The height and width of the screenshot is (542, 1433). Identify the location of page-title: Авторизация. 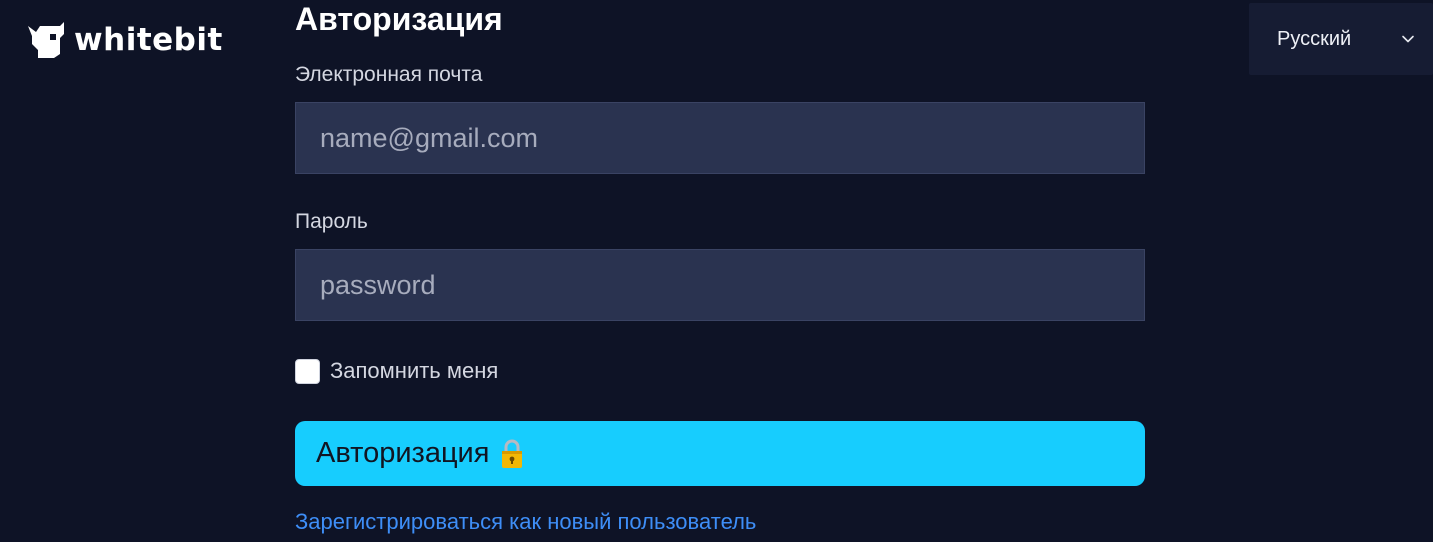
(399, 19).